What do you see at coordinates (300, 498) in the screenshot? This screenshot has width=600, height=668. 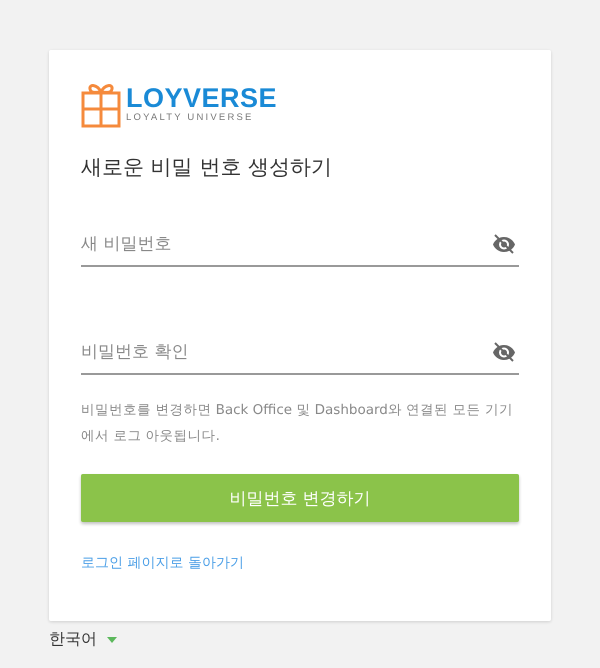 I see `change-password-button: 비밀번호 변경하기` at bounding box center [300, 498].